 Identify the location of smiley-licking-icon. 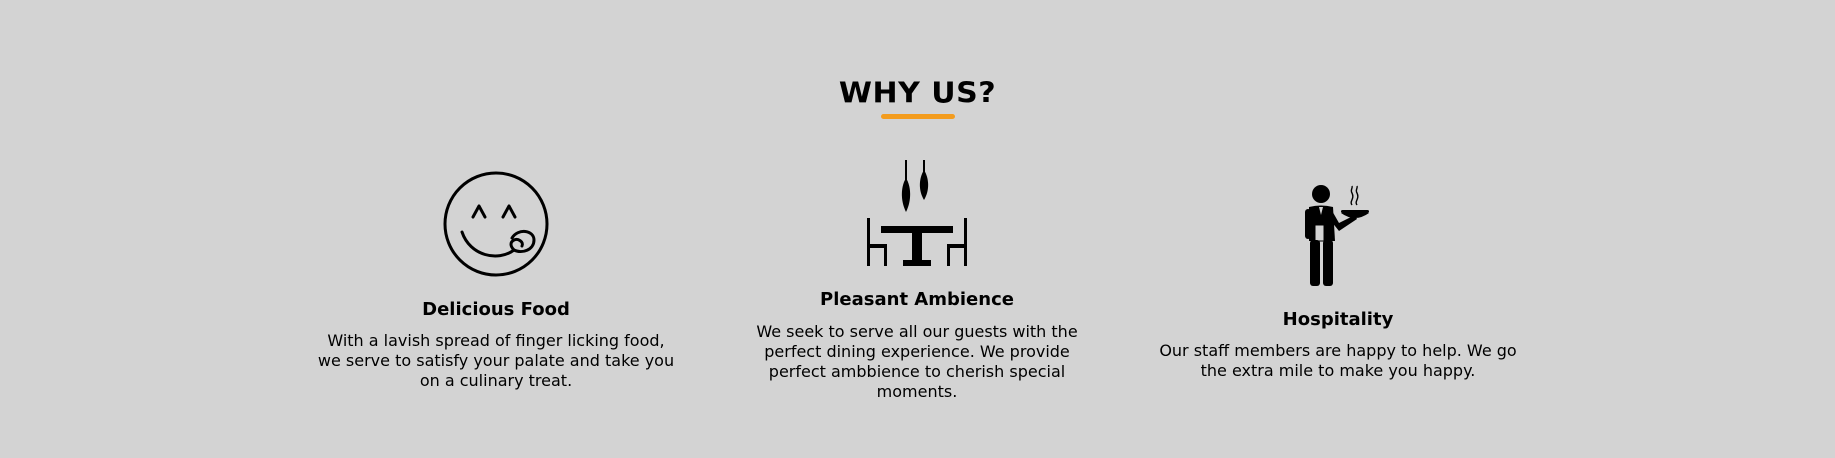
(496, 224).